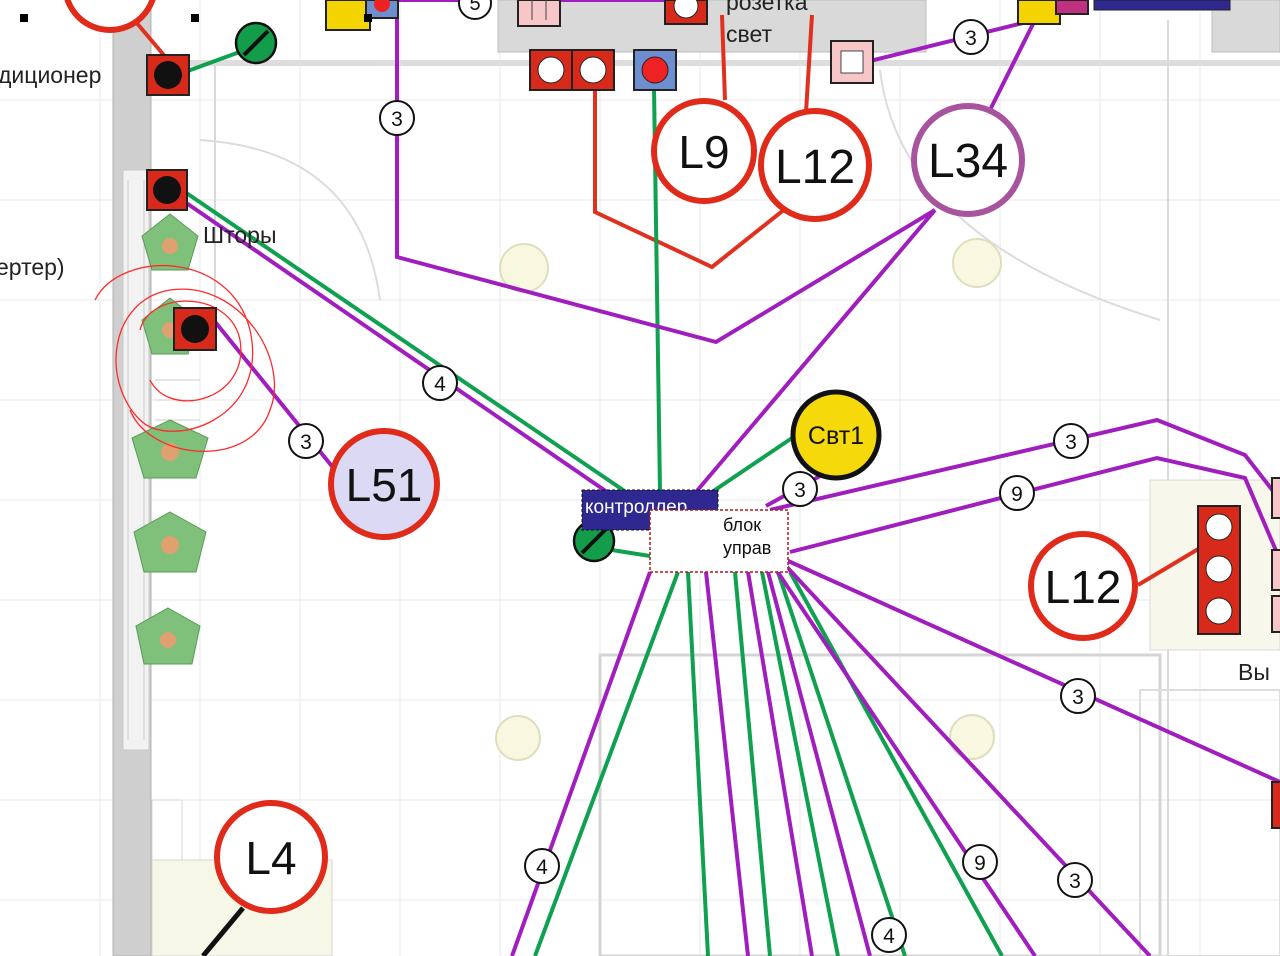 Image resolution: width=1280 pixels, height=956 pixels. What do you see at coordinates (32, 267) in the screenshot?
I see `inverter-label: ертер)` at bounding box center [32, 267].